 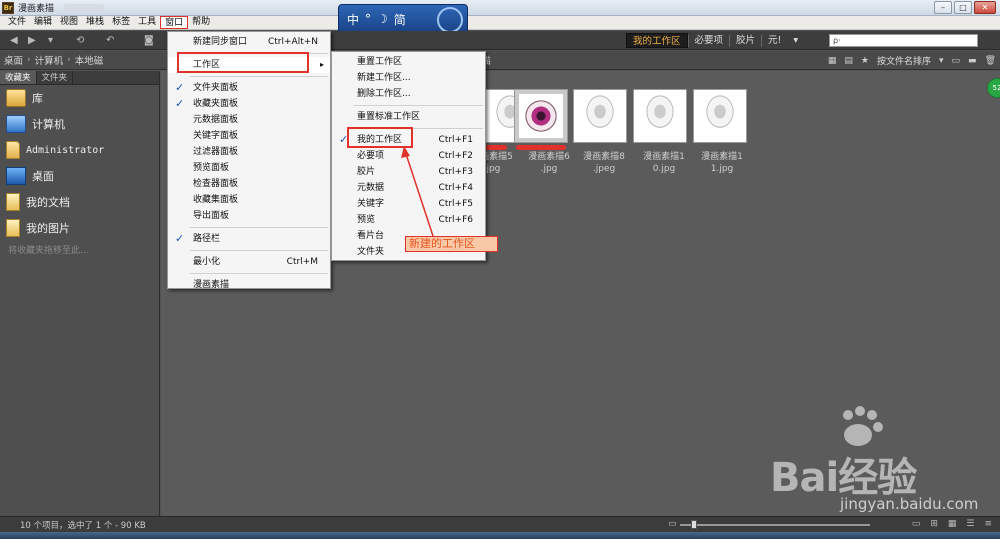 What do you see at coordinates (79, 98) in the screenshot?
I see `favorite-library: 库` at bounding box center [79, 98].